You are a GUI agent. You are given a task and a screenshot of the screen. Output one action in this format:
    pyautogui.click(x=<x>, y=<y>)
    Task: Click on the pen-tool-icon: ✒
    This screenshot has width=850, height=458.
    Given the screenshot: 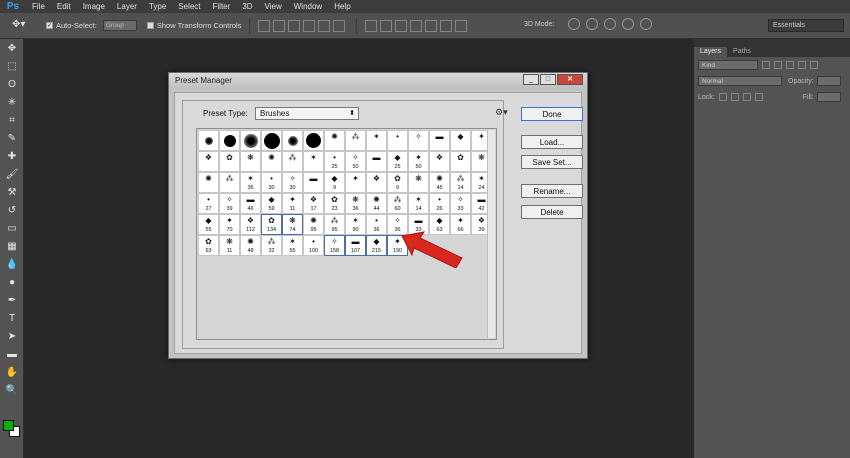 What is the action you would take?
    pyautogui.click(x=12, y=300)
    